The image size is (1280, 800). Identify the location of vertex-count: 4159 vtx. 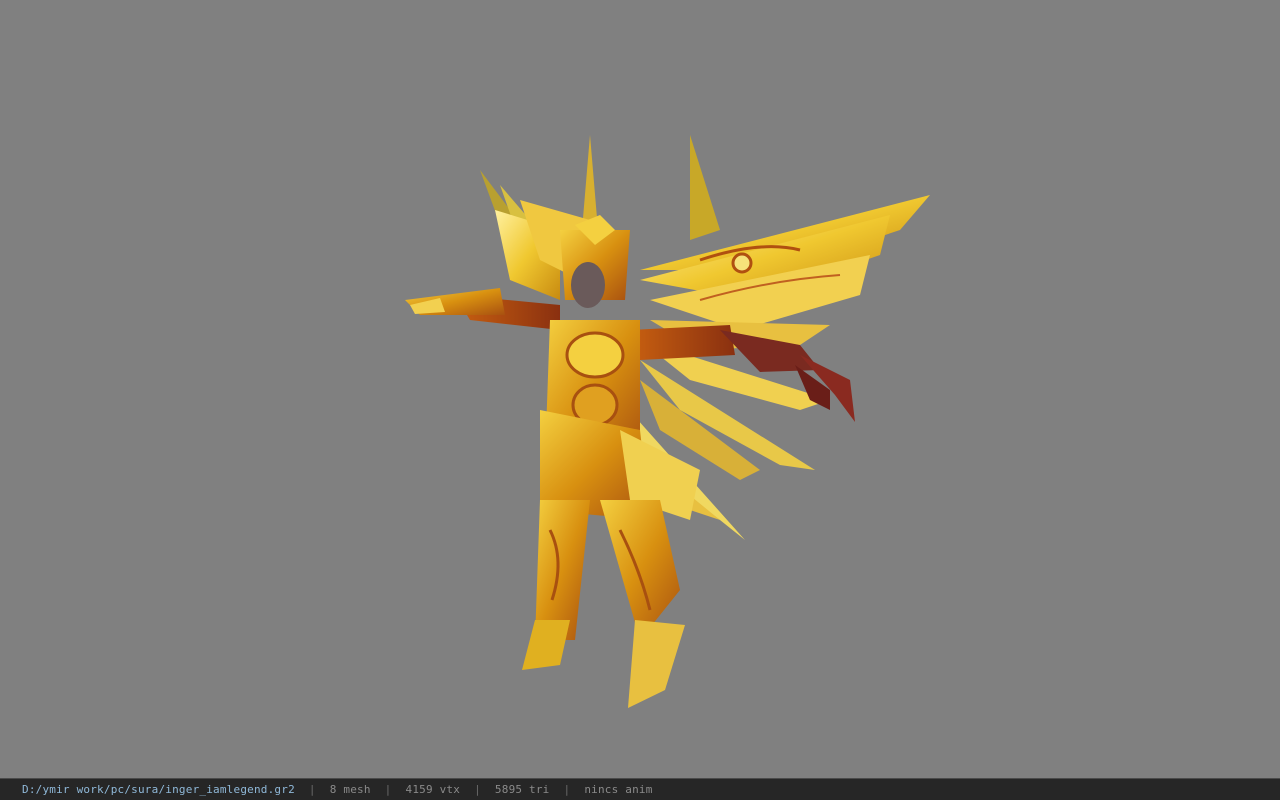
(433, 789).